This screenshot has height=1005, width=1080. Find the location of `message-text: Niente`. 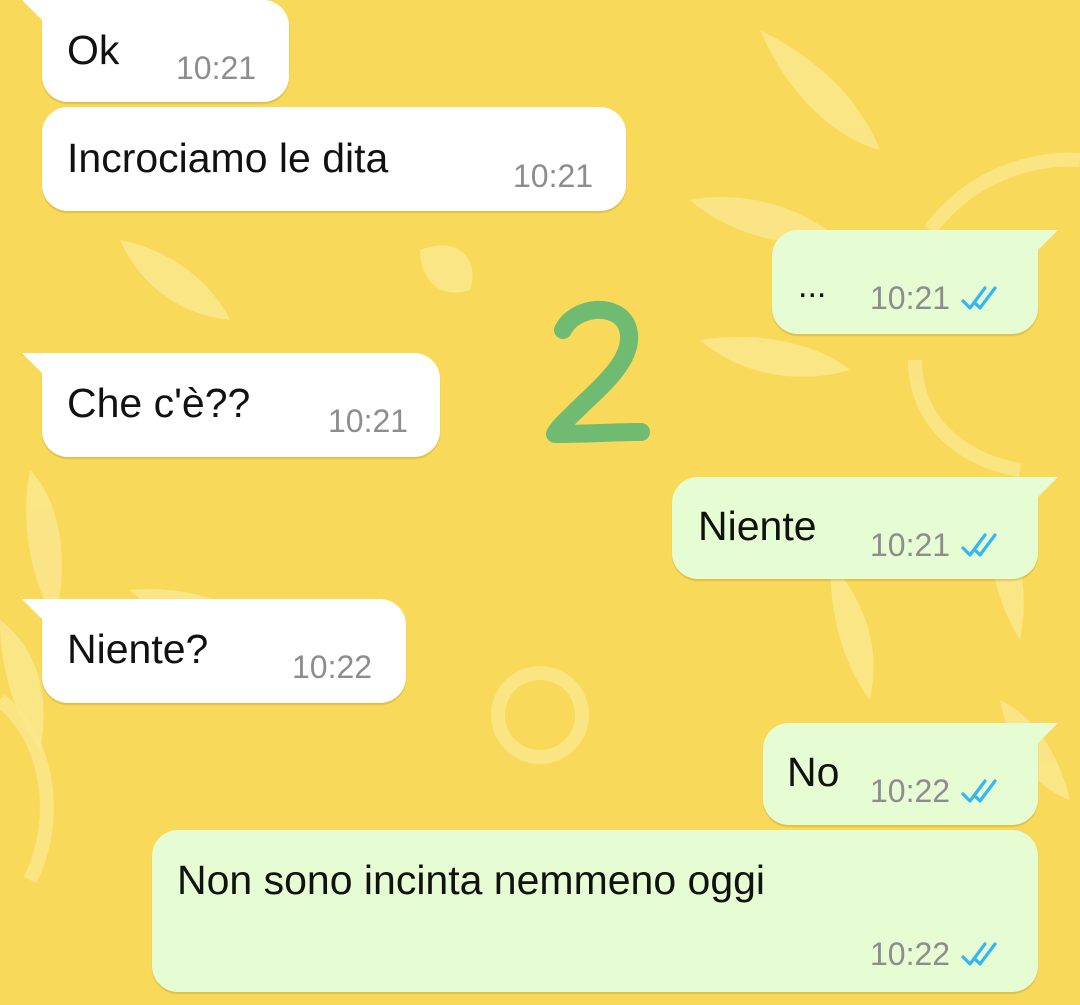

message-text: Niente is located at coordinates (757, 526).